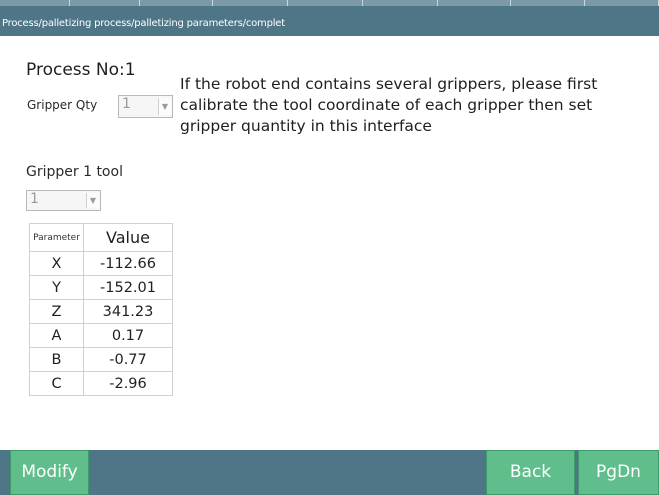 This screenshot has width=659, height=495. Describe the element at coordinates (128, 237) in the screenshot. I see `column-header-value: Value` at that location.